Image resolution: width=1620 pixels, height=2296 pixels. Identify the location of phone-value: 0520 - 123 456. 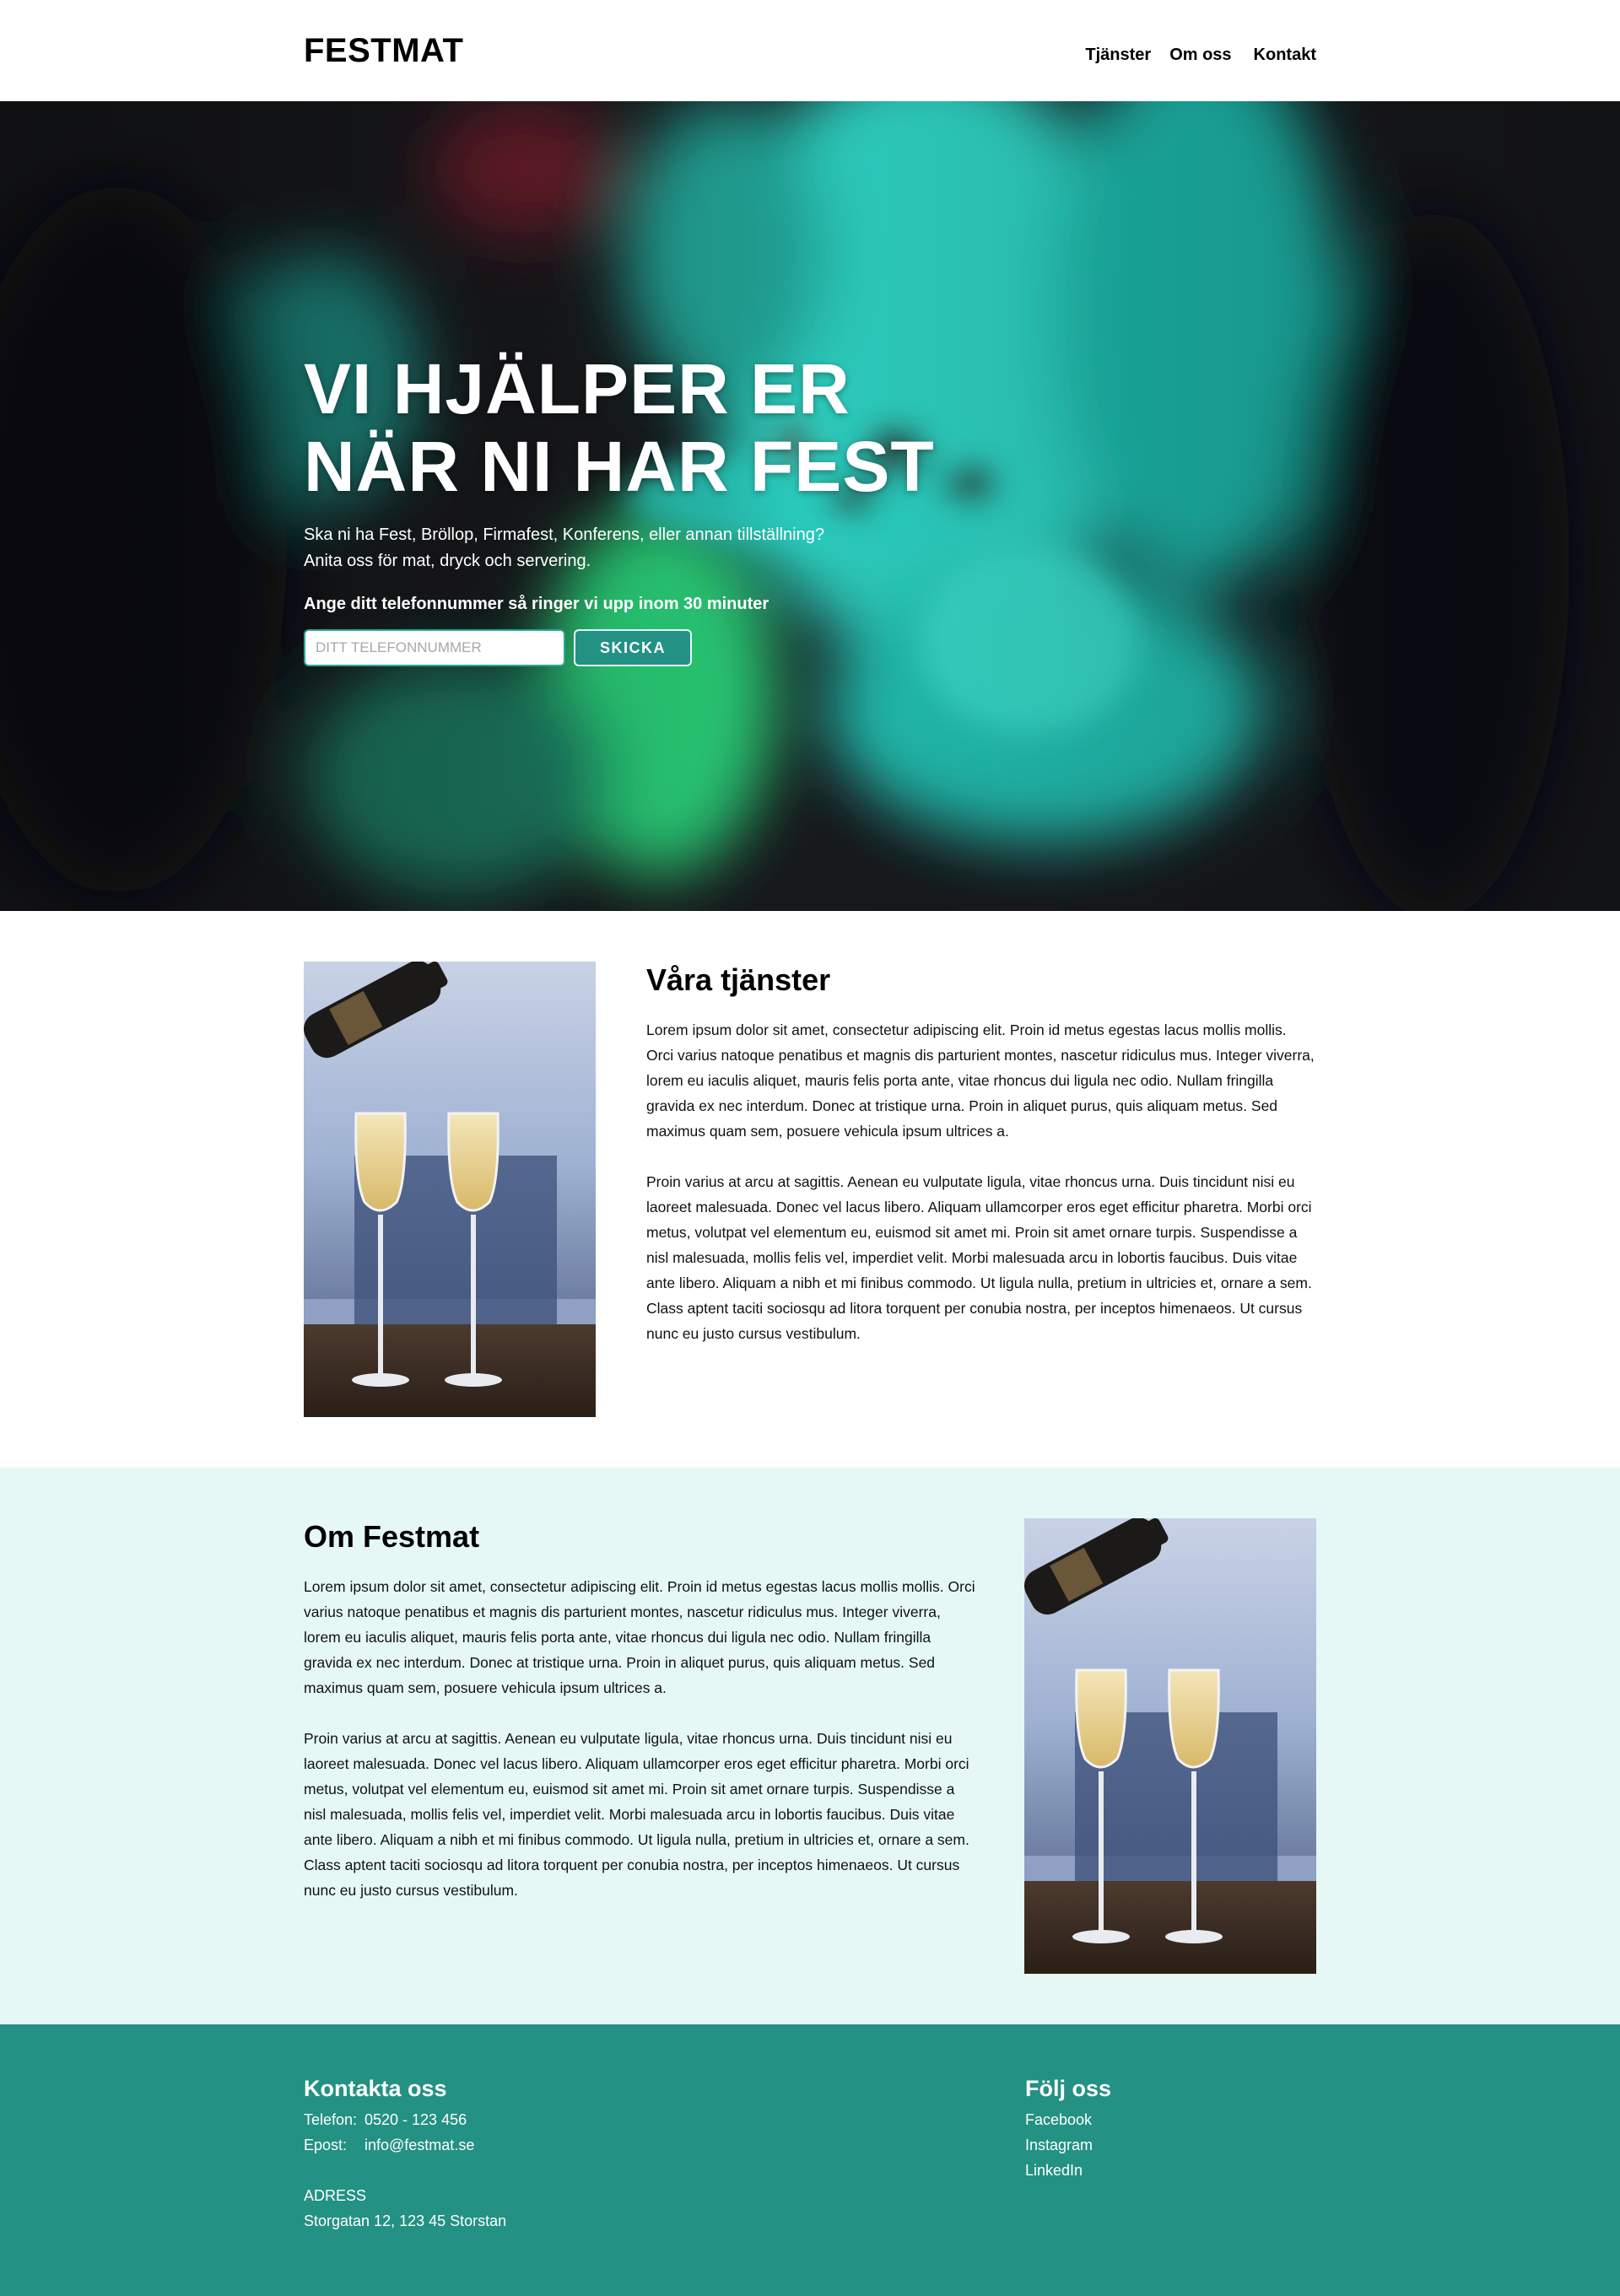
(415, 2119).